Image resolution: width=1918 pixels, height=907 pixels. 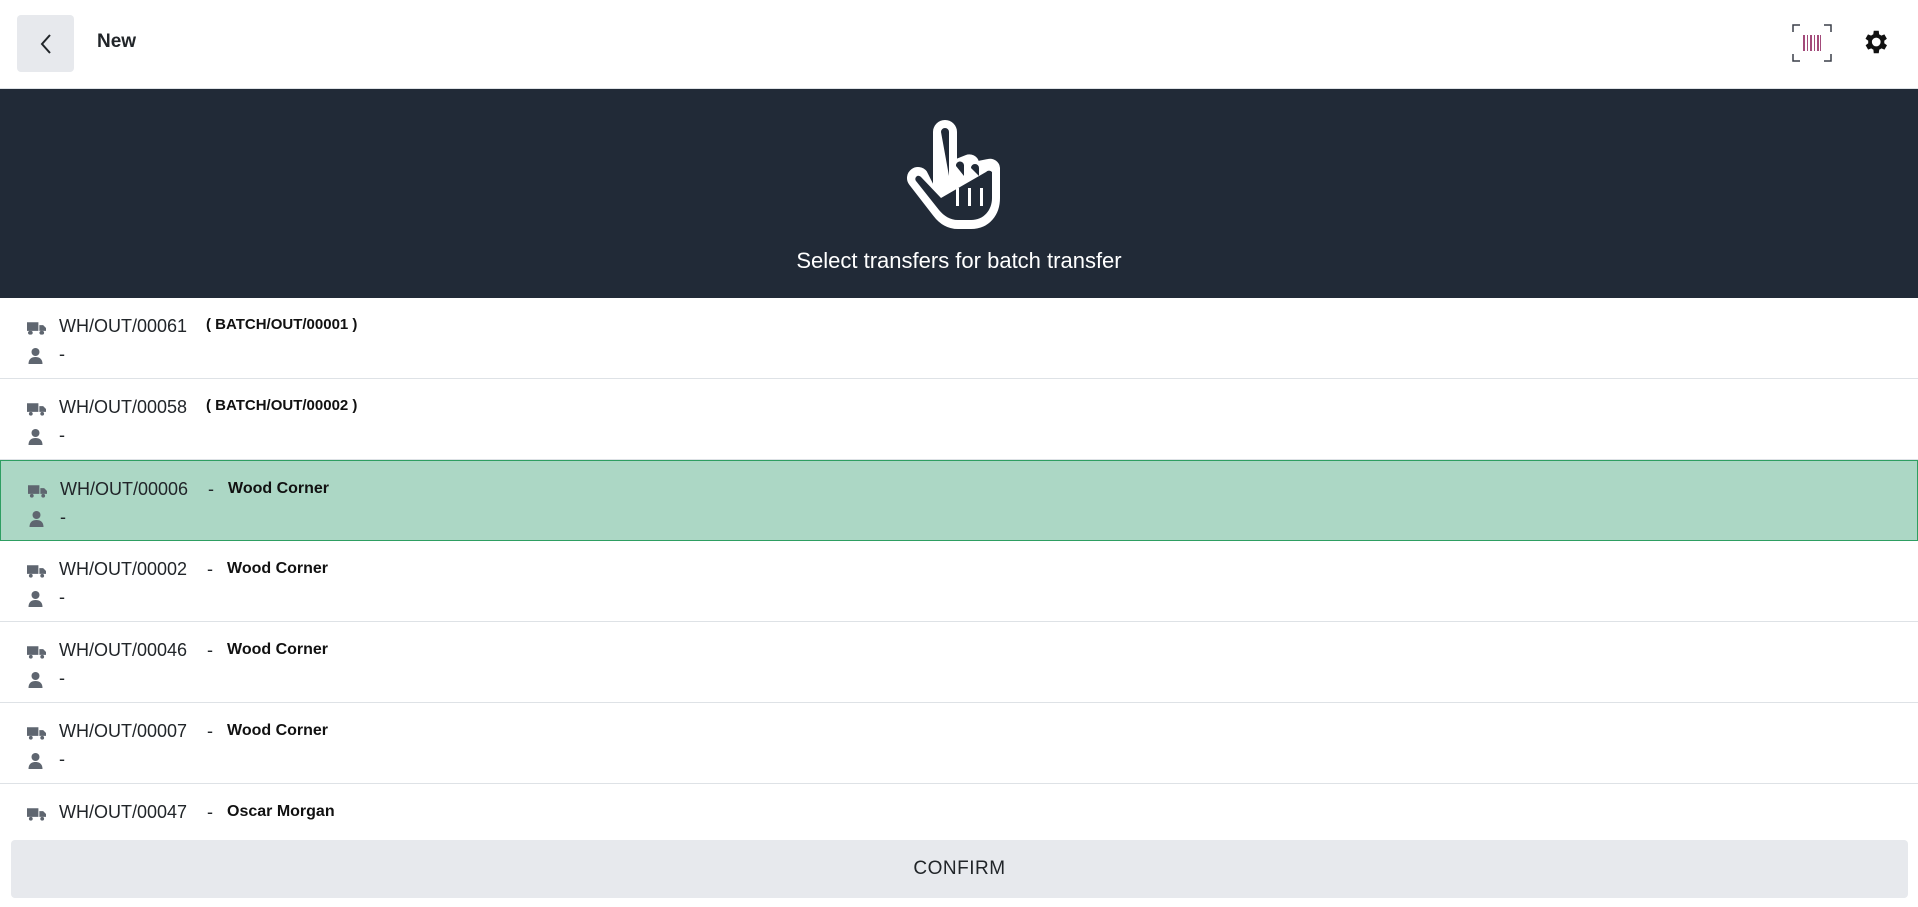 I want to click on top-bar: New, so click(x=959, y=44).